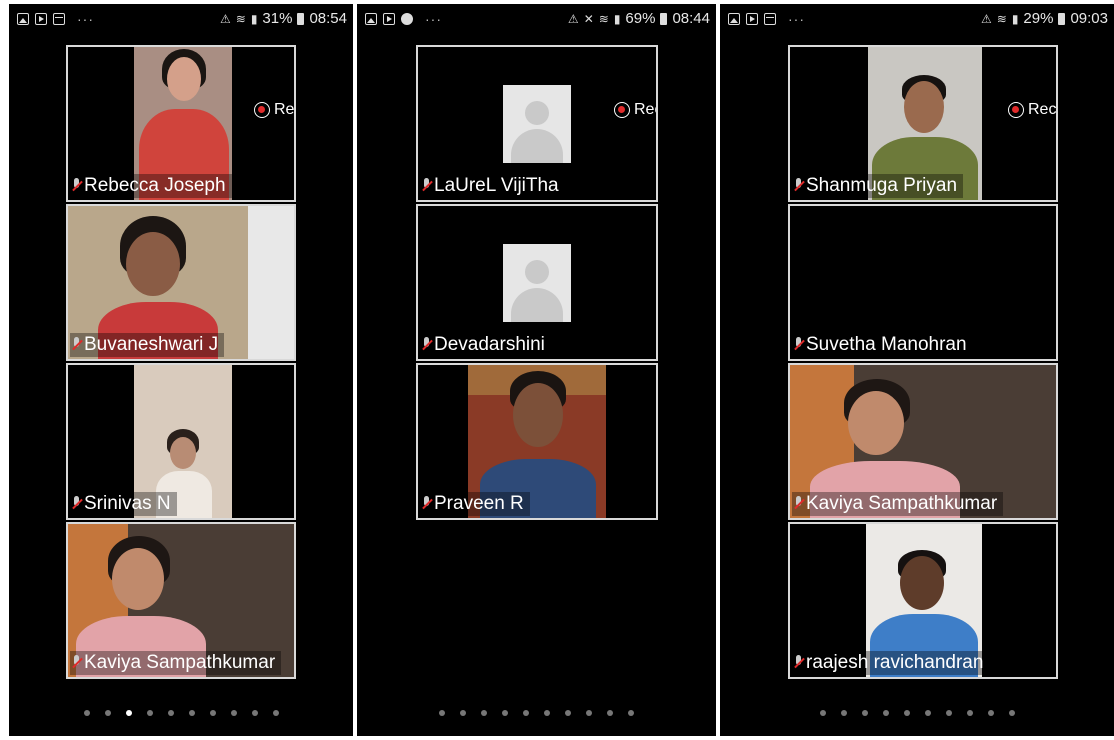 The image size is (1114, 740). What do you see at coordinates (181, 441) in the screenshot?
I see `participant-tile: Srinivas N` at bounding box center [181, 441].